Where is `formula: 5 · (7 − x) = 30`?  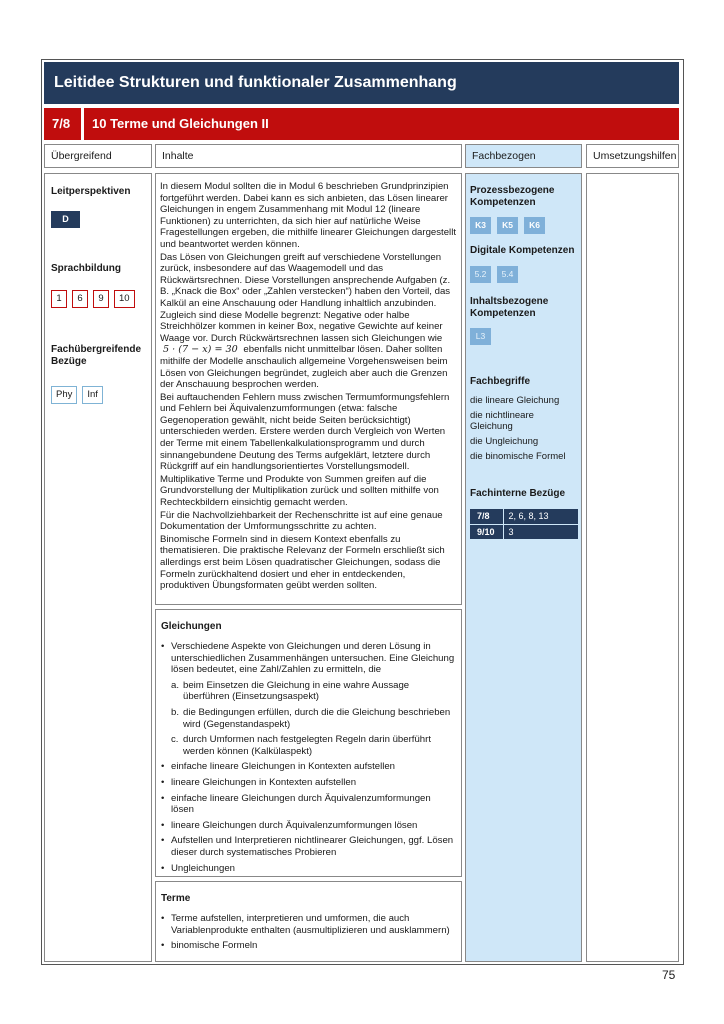 formula: 5 · (7 − x) = 30 is located at coordinates (200, 350).